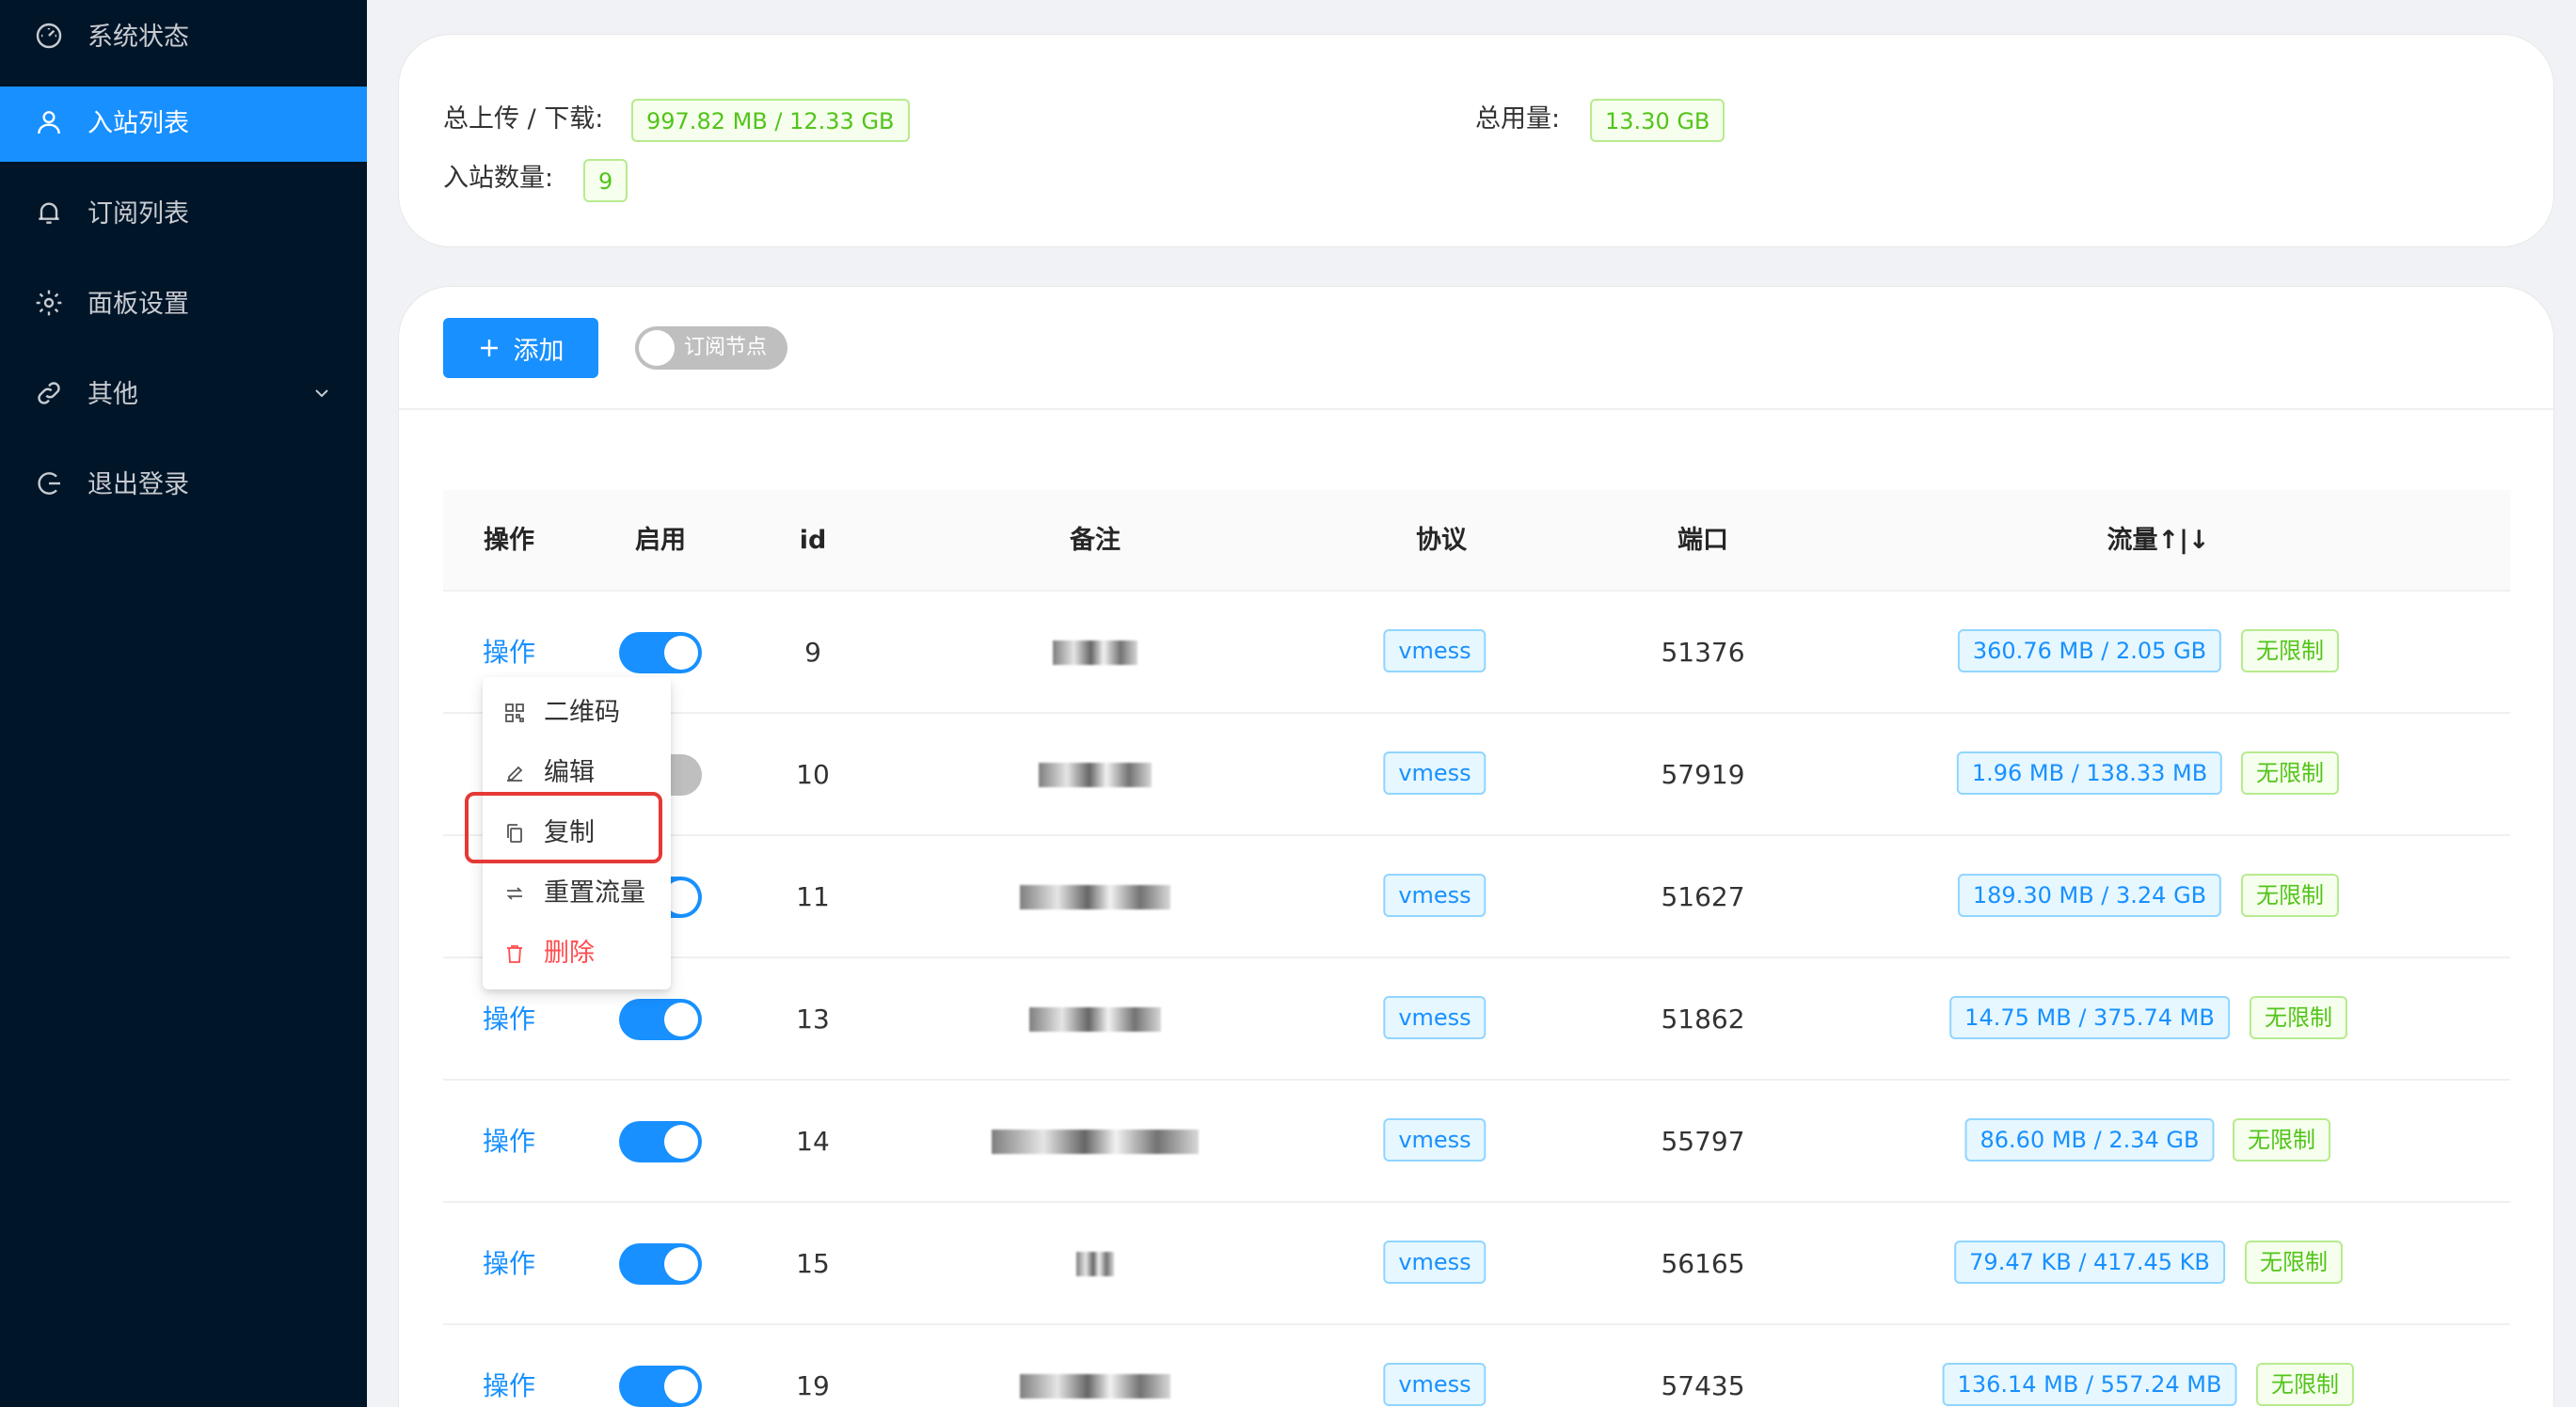 The height and width of the screenshot is (1407, 2576). What do you see at coordinates (183, 395) in the screenshot?
I see `sidebar-item-other: 其他` at bounding box center [183, 395].